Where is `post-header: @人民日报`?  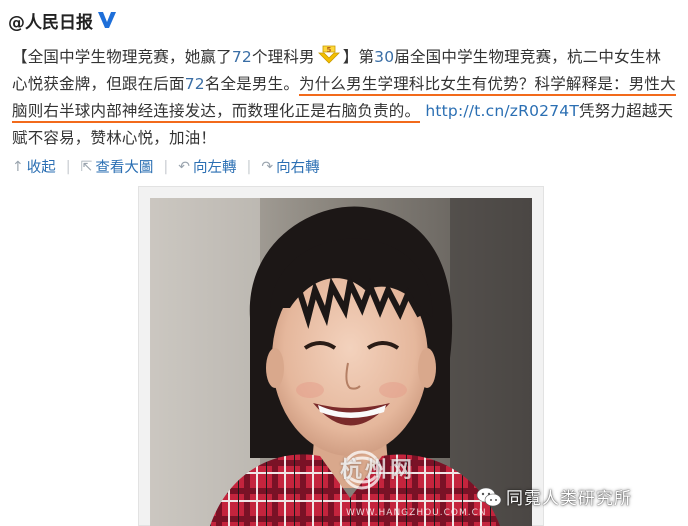
post-header: @人民日报 is located at coordinates (62, 20).